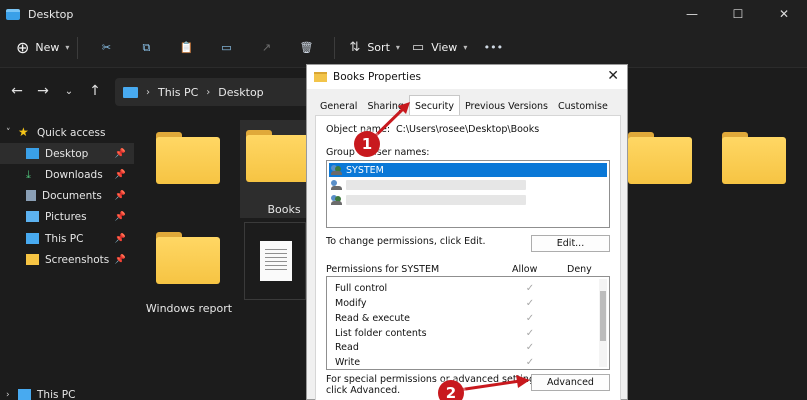 The image size is (807, 400). What do you see at coordinates (583, 106) in the screenshot?
I see `tab-customise: Customise` at bounding box center [583, 106].